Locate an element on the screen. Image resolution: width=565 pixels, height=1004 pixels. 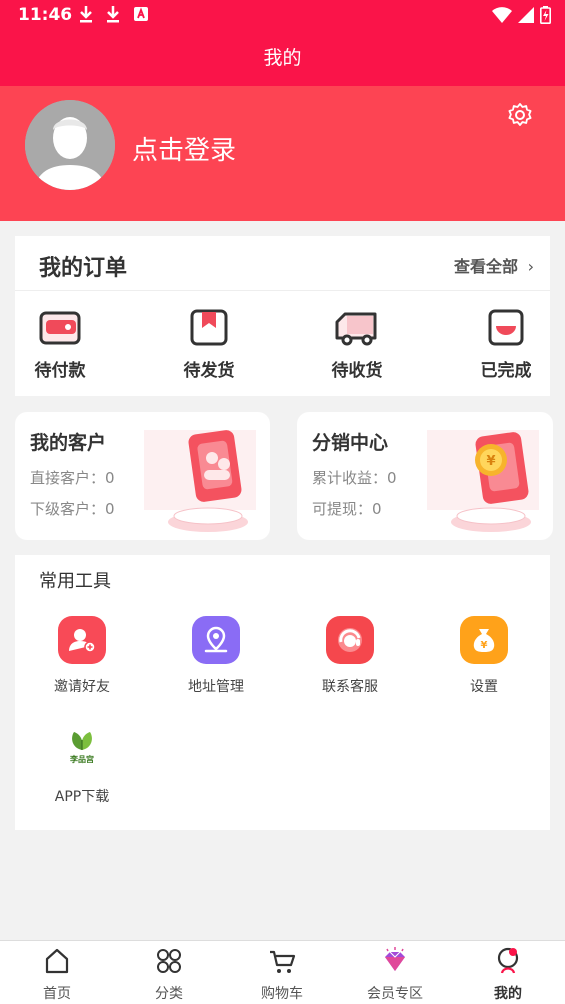
customer-service-icon is located at coordinates (350, 640).